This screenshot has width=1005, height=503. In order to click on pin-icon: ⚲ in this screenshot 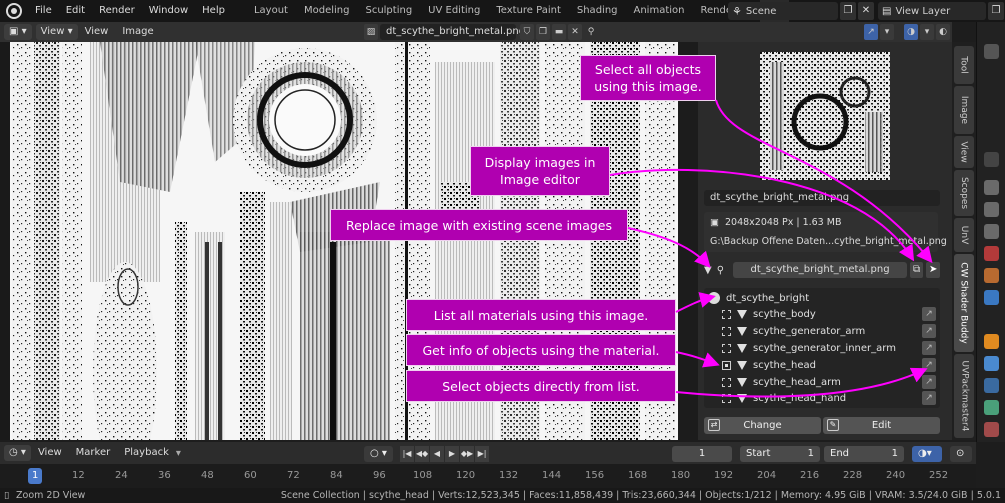, I will do `click(591, 32)`.